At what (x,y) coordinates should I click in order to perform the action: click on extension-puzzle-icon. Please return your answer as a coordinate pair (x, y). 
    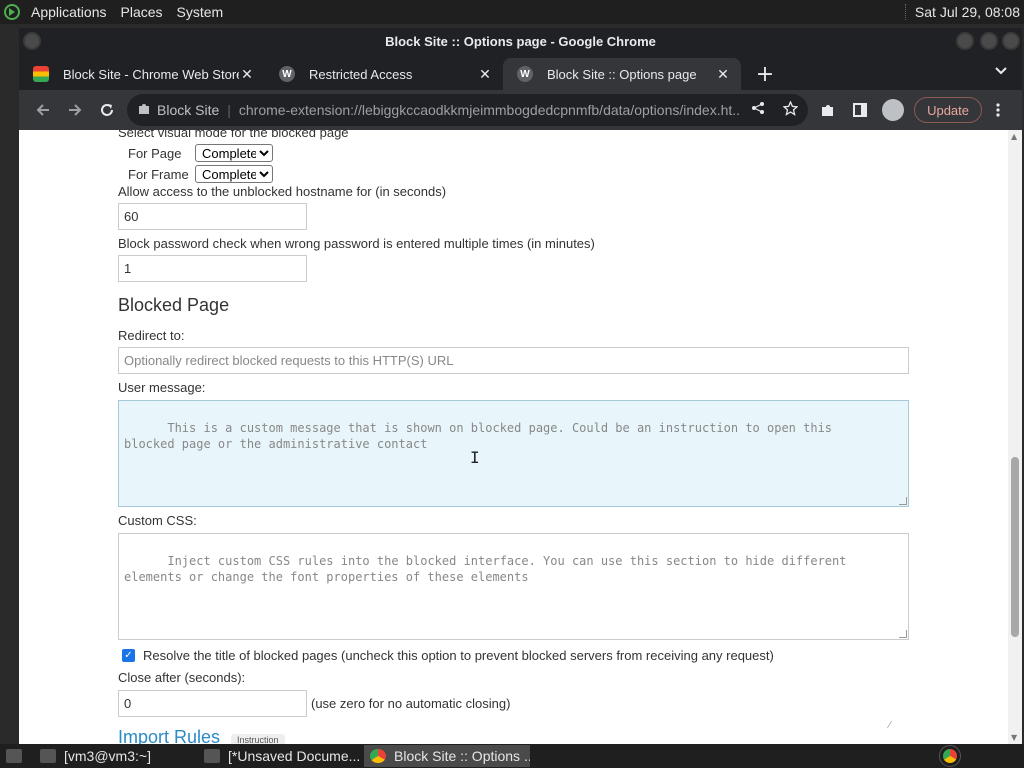
    Looking at the image, I should click on (144, 110).